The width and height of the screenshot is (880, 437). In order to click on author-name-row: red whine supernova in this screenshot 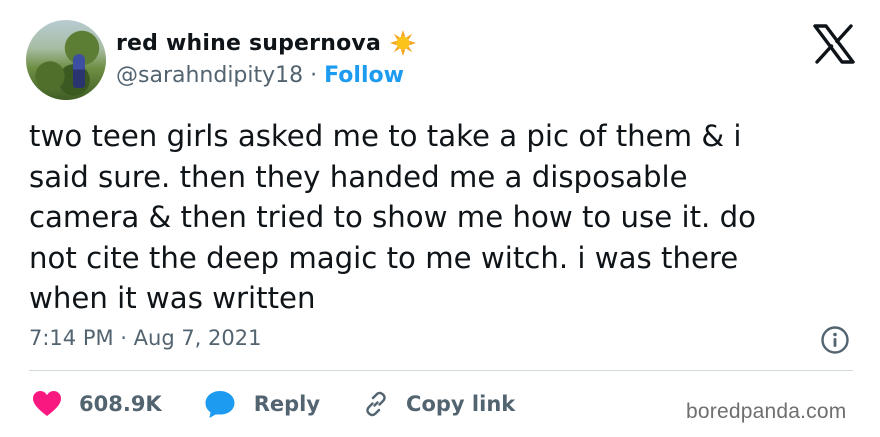, I will do `click(266, 43)`.